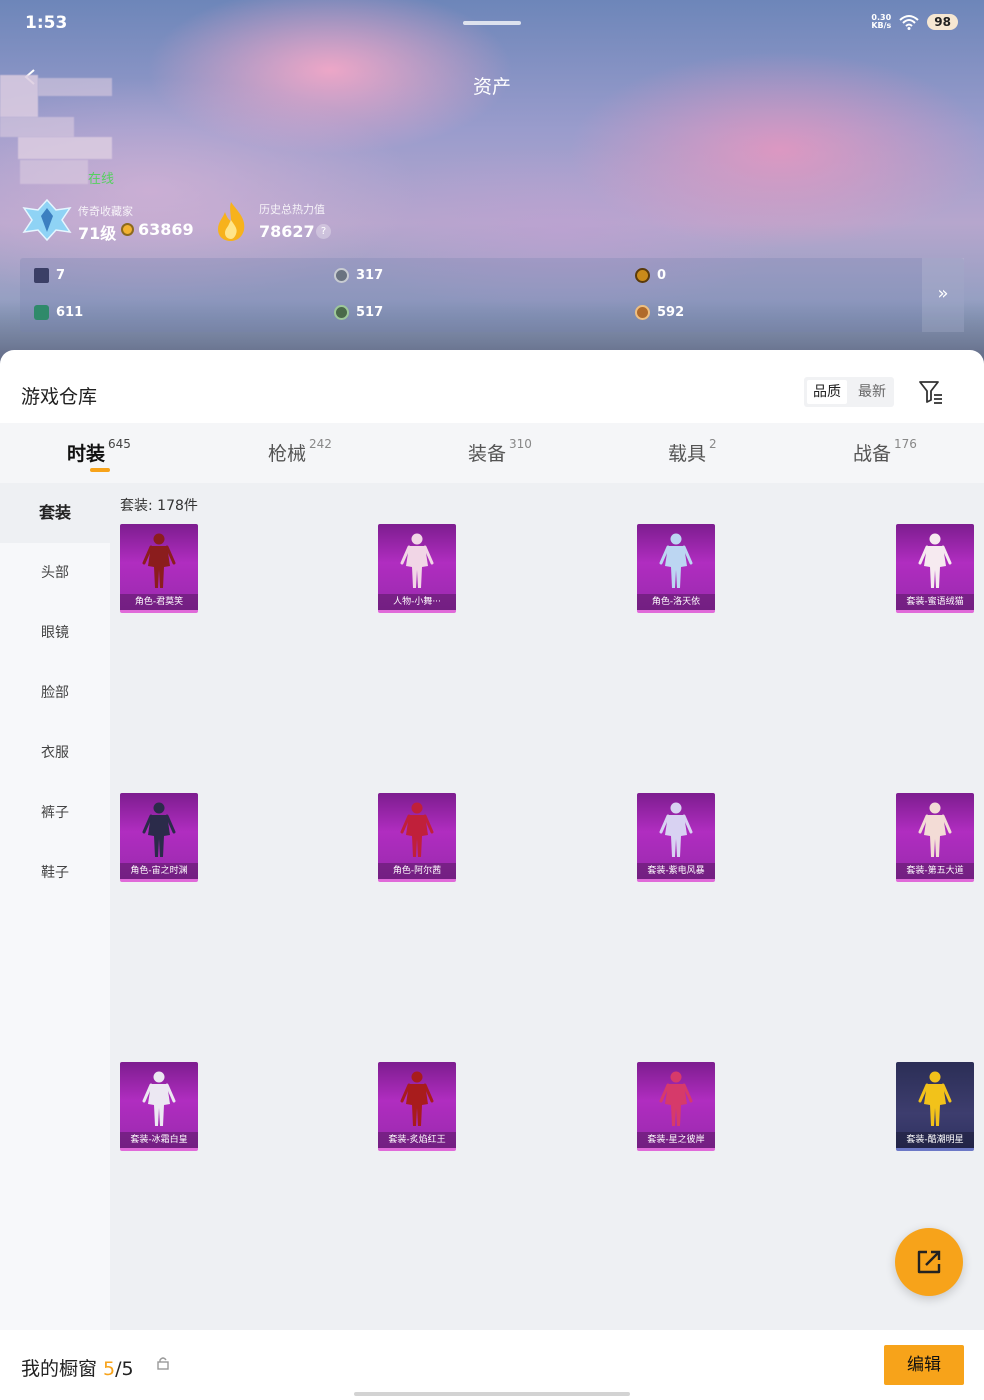 The width and height of the screenshot is (984, 1400). I want to click on item-label: 角色-宙之时渊, so click(159, 871).